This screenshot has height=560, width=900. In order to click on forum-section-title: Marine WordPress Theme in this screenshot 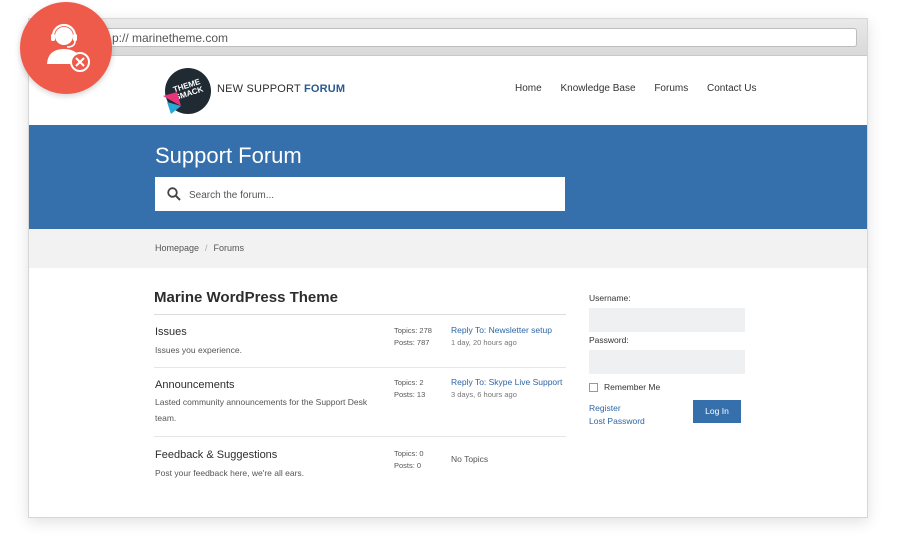, I will do `click(246, 297)`.